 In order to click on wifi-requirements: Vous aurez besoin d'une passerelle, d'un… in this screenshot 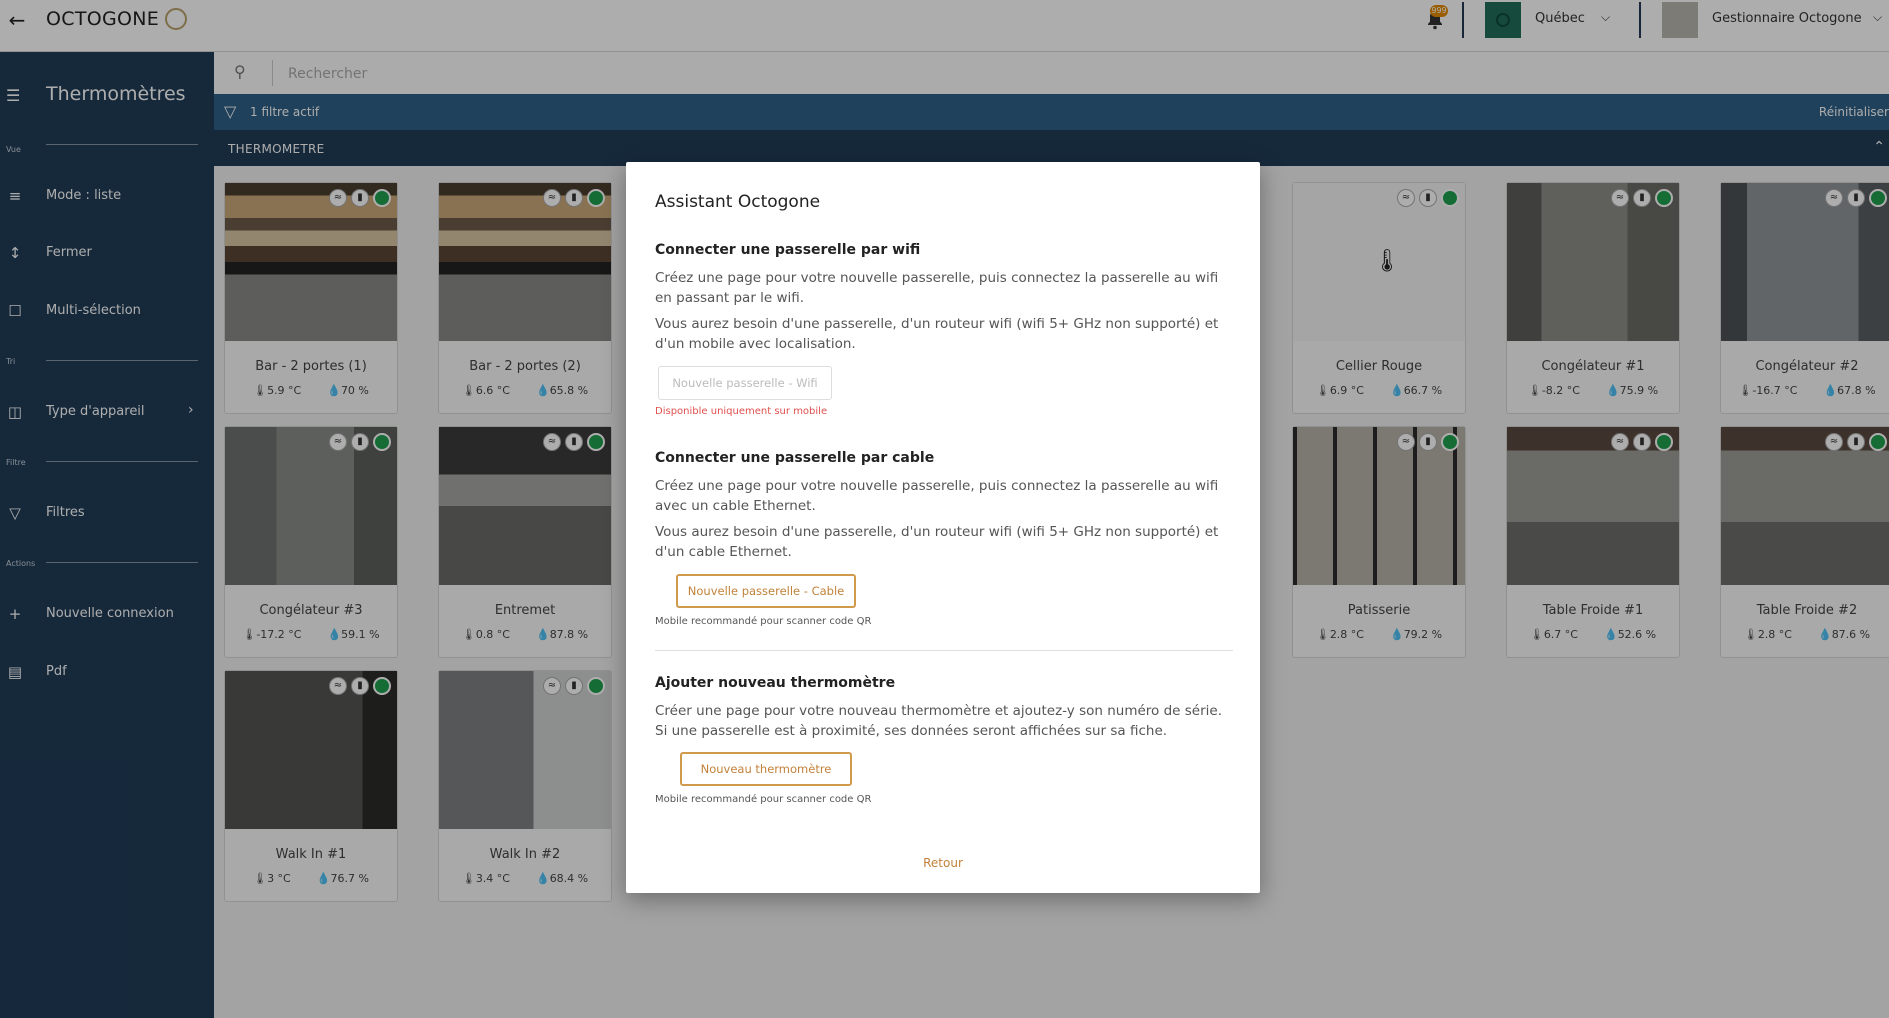, I will do `click(937, 334)`.